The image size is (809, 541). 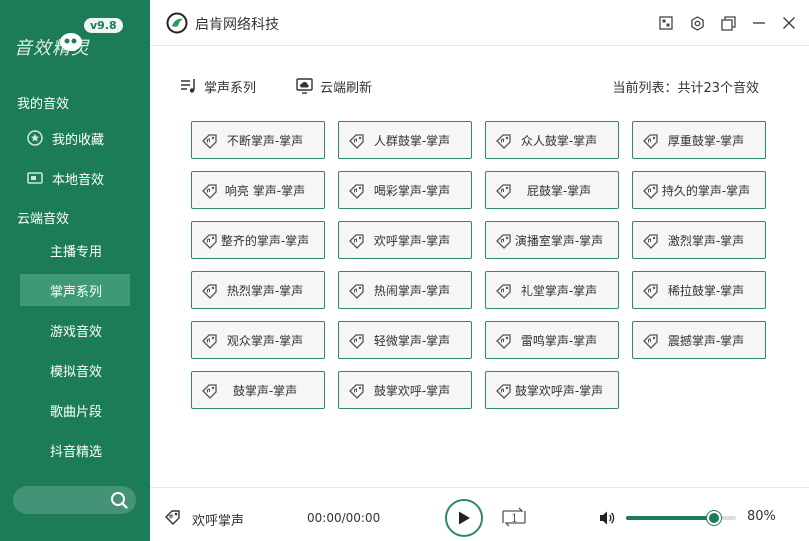 I want to click on sound-item: 热烈掌声-掌声, so click(x=258, y=290).